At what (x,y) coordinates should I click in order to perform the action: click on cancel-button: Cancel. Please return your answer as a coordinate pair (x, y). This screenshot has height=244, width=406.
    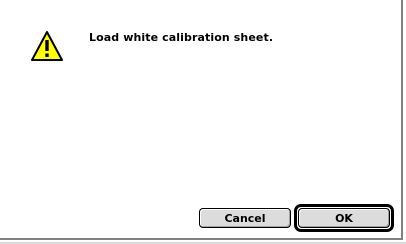
    Looking at the image, I should click on (245, 218).